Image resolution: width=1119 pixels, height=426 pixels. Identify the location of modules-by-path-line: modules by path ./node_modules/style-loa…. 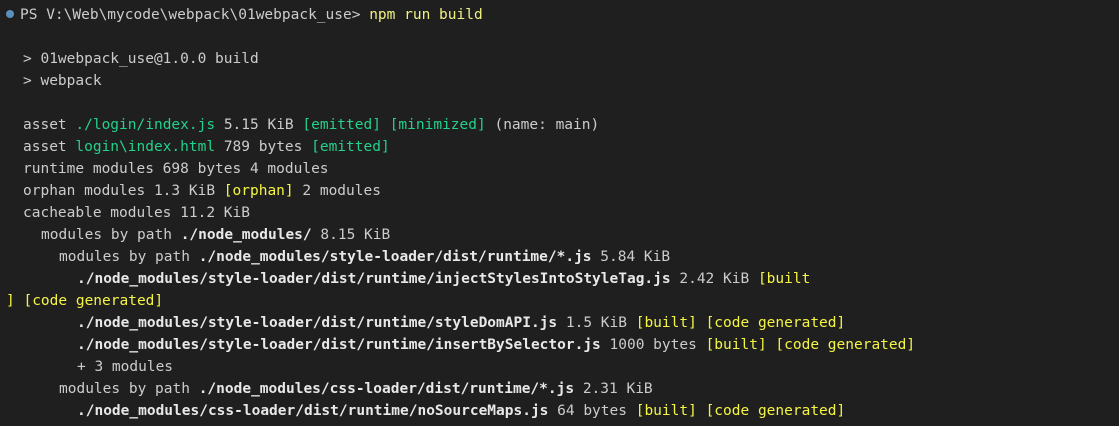
(562, 257).